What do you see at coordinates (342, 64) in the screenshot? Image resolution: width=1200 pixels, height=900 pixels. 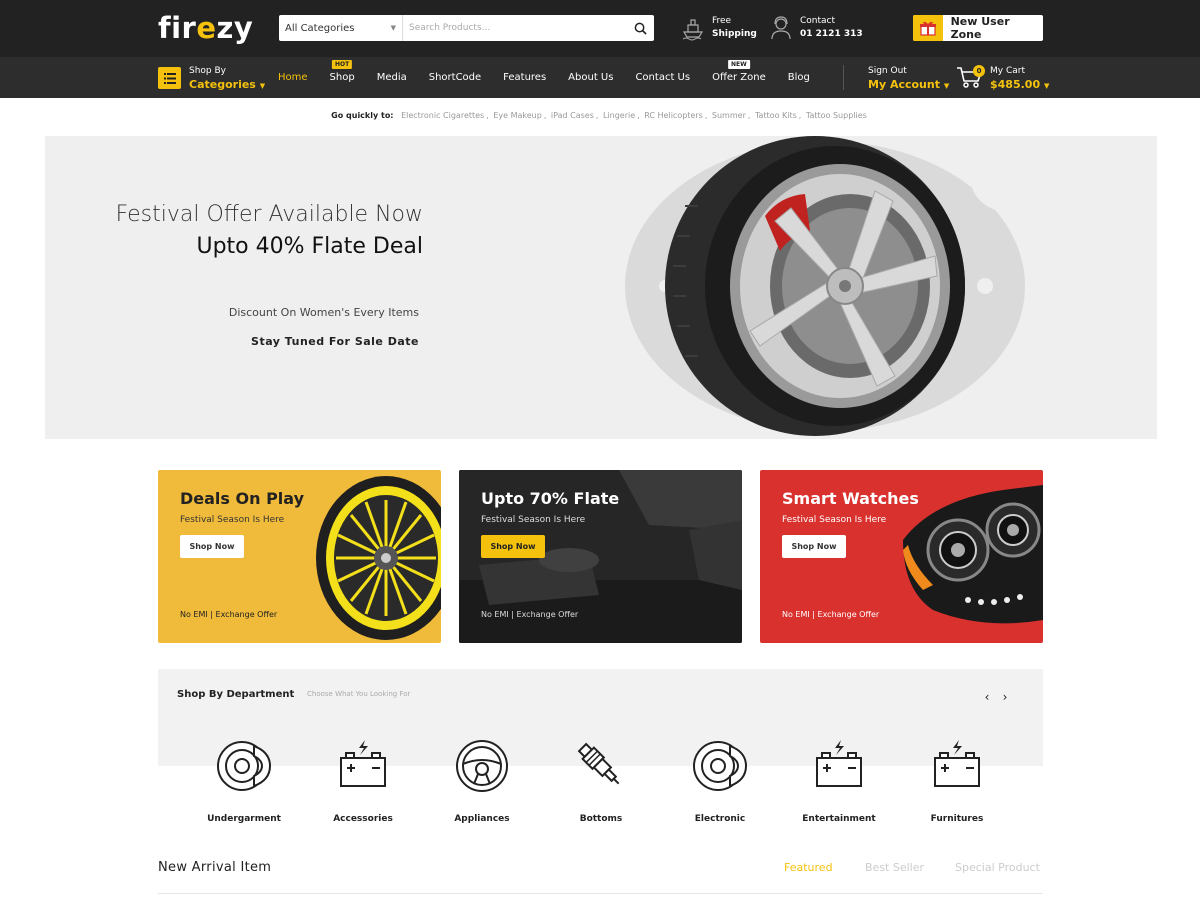 I see `hot-badge: HOT` at bounding box center [342, 64].